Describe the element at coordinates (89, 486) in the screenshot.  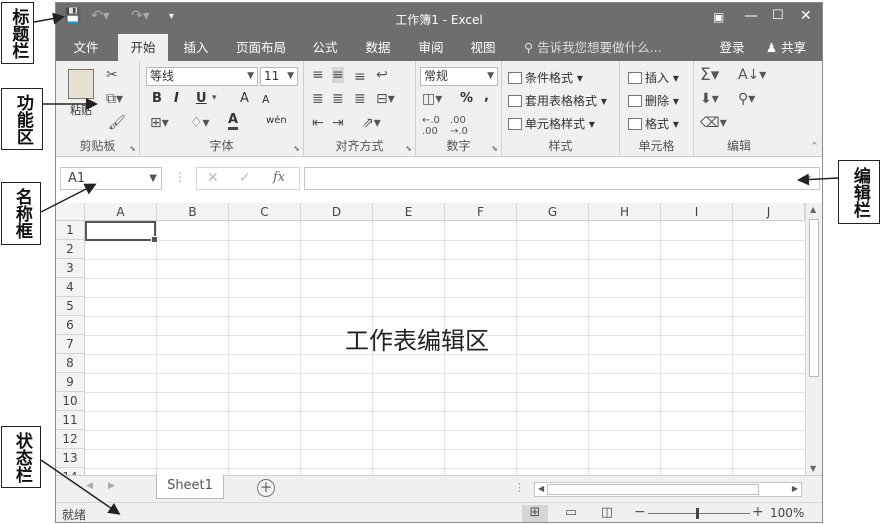
I see `prev-sheet-icon: ◀` at that location.